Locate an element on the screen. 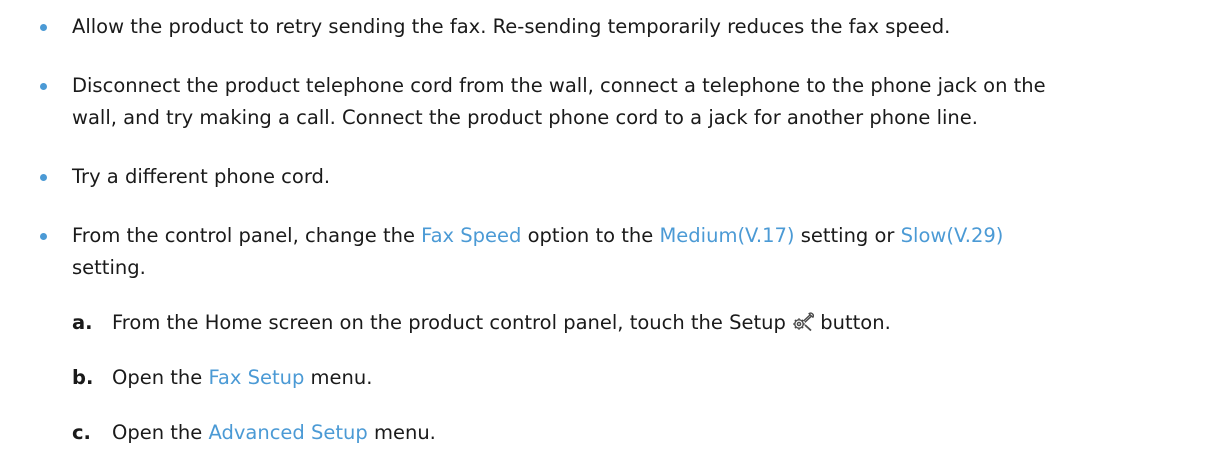 Image resolution: width=1223 pixels, height=464 pixels. bullet-text-line-2: setting. is located at coordinates (109, 267).